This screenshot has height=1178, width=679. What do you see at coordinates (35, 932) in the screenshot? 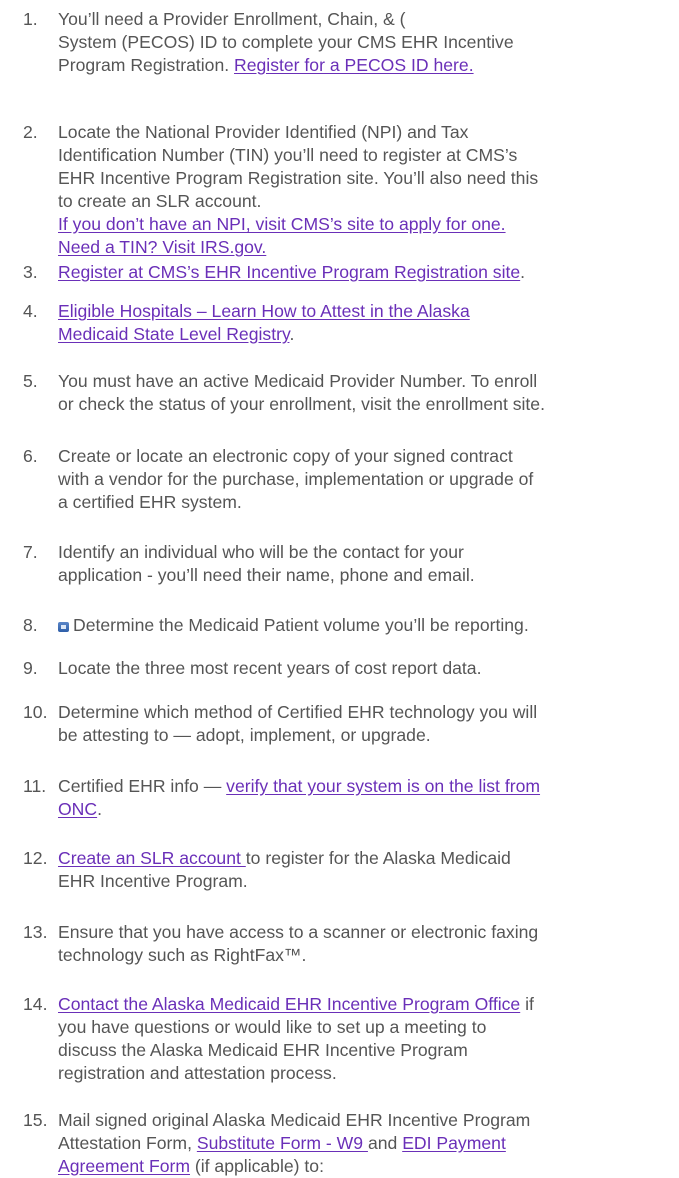
I see `item-number: 13.` at bounding box center [35, 932].